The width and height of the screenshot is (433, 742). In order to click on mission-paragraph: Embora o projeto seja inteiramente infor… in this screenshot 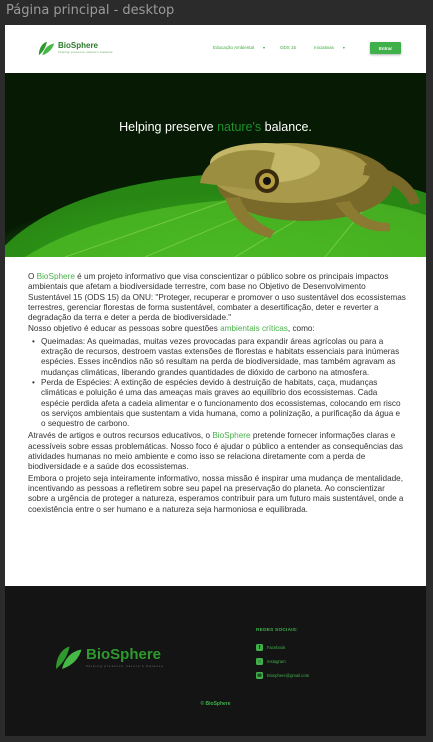, I will do `click(216, 493)`.